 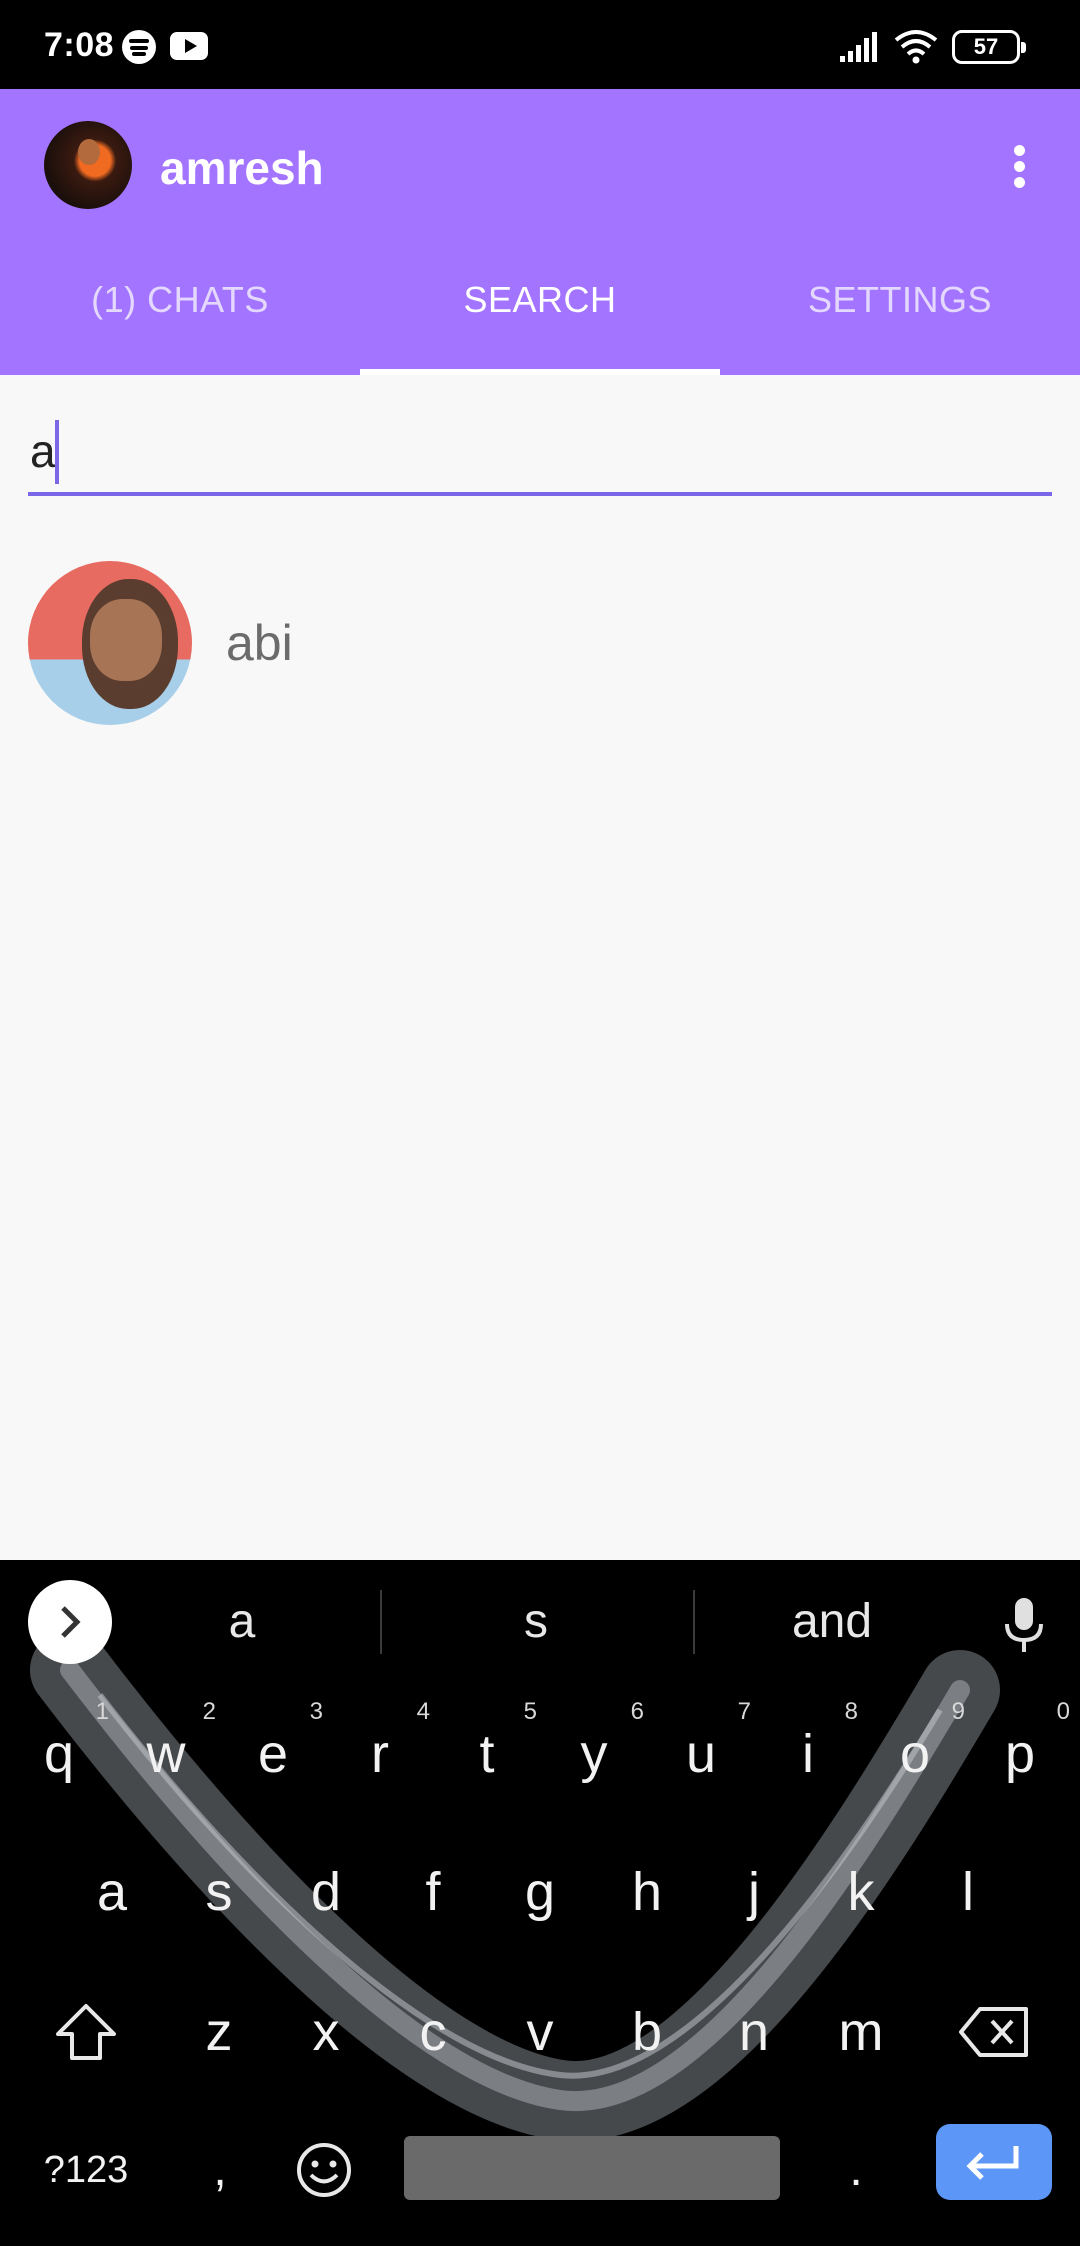 I want to click on space-key, so click(x=592, y=2168).